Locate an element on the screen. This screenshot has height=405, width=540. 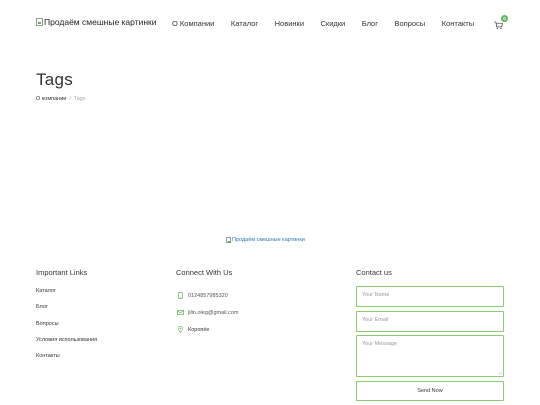
mail-icon is located at coordinates (180, 312).